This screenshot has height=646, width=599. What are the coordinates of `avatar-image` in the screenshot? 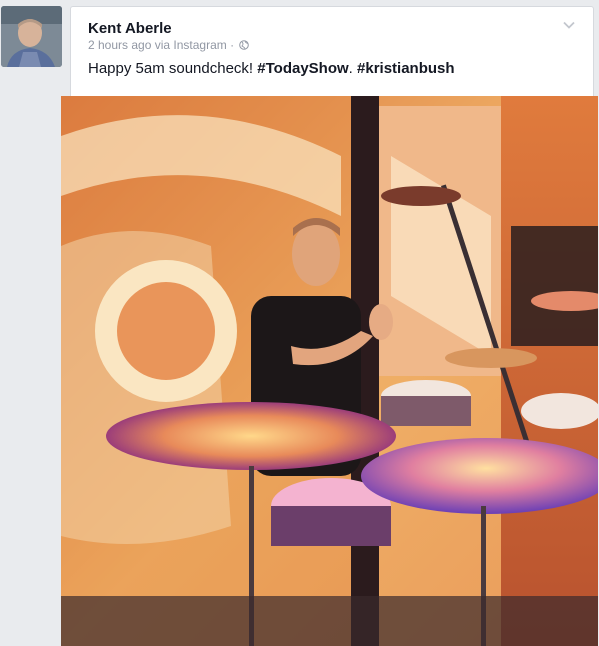 It's located at (31, 36).